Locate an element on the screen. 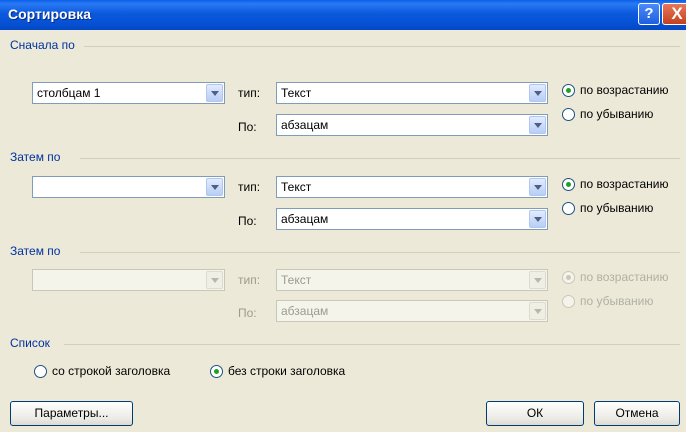 This screenshot has width=686, height=432. third-desc-radio is located at coordinates (568, 301).